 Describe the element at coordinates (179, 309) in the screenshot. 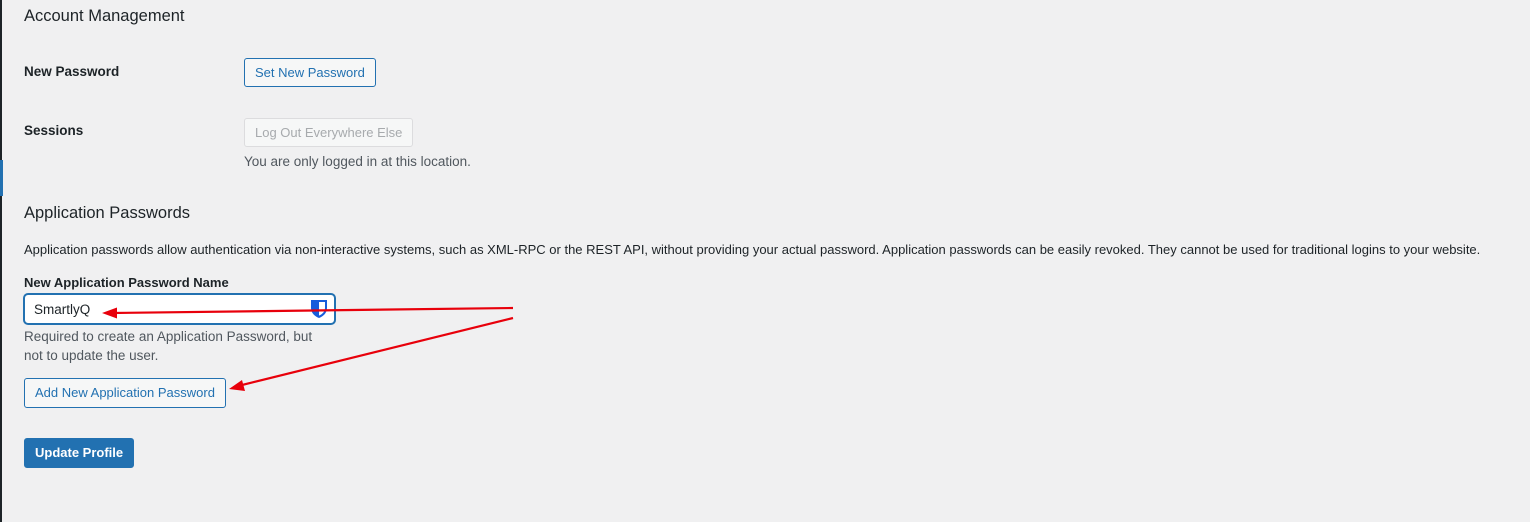

I see `app-password-name-input` at that location.